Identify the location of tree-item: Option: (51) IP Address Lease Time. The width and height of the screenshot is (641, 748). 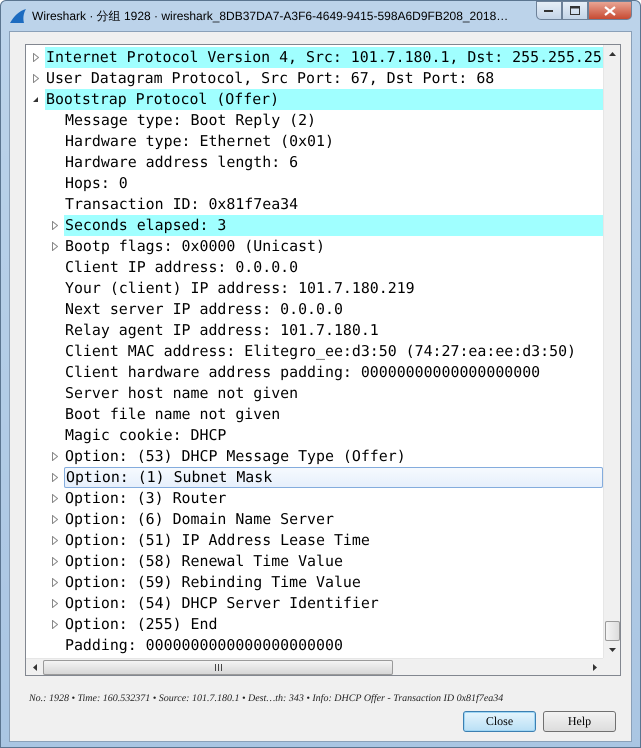
(333, 540).